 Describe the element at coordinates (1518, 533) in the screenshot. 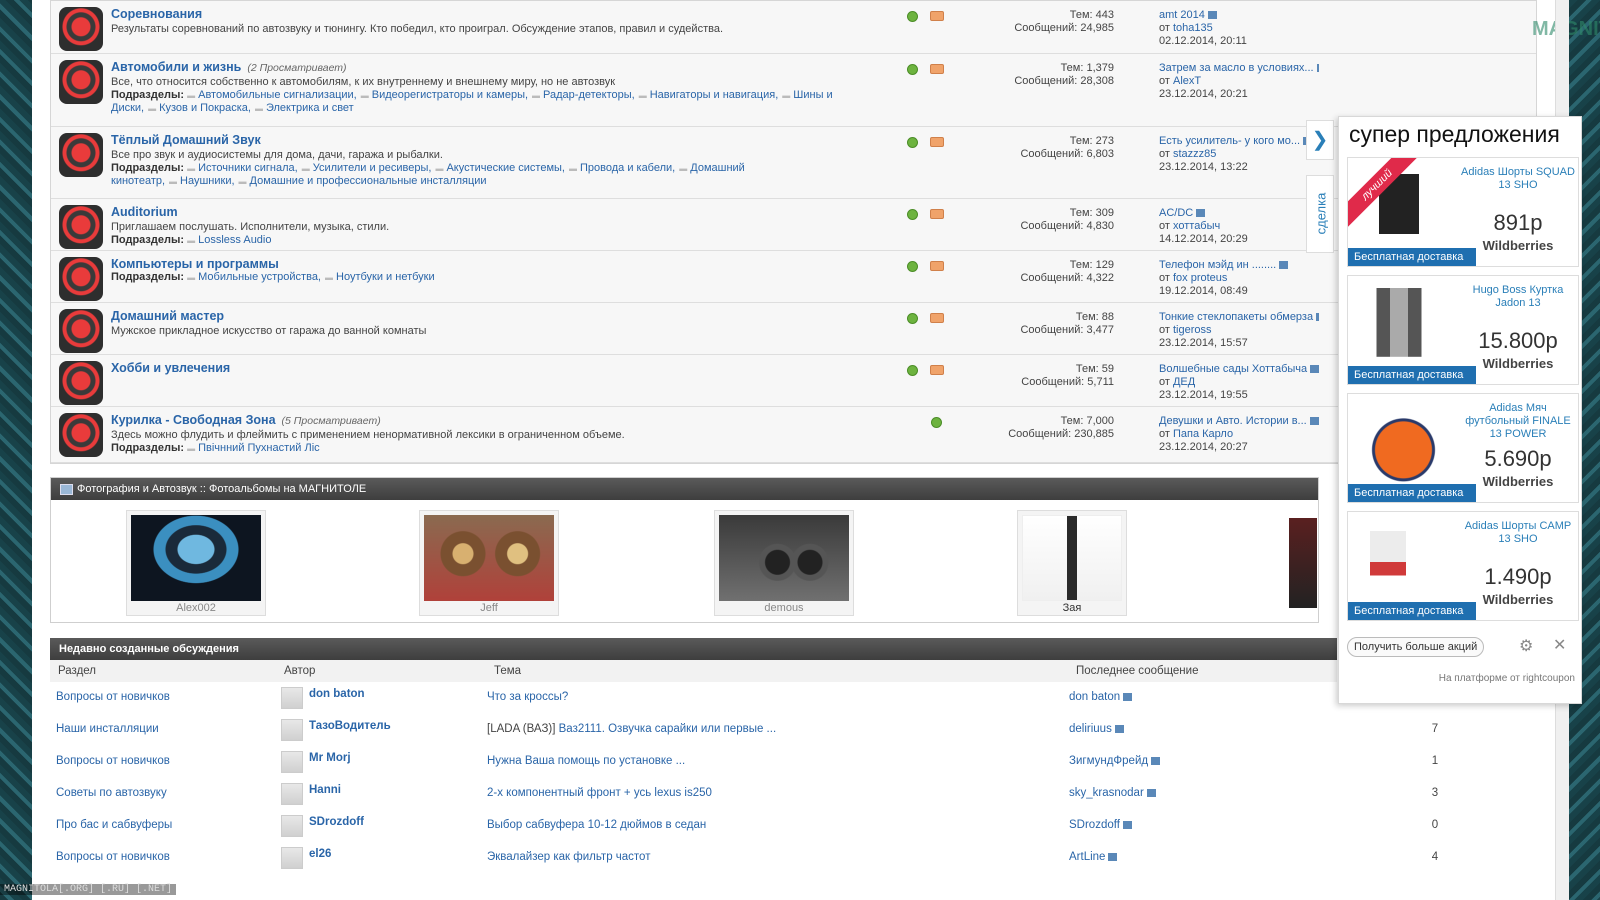

I see `offer-name: Adidas Шорты CAMP 13 SHO` at that location.